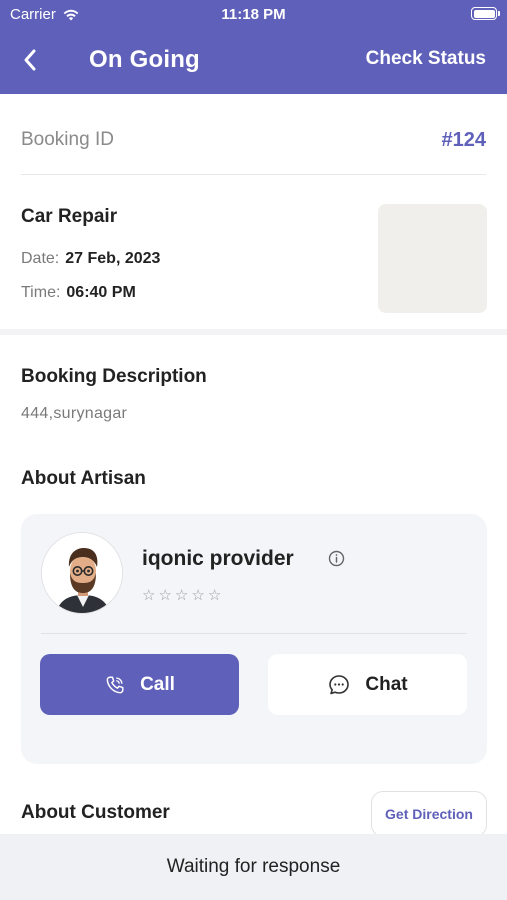 This screenshot has height=900, width=507. Describe the element at coordinates (464, 139) in the screenshot. I see `booking-id-value: #124` at that location.